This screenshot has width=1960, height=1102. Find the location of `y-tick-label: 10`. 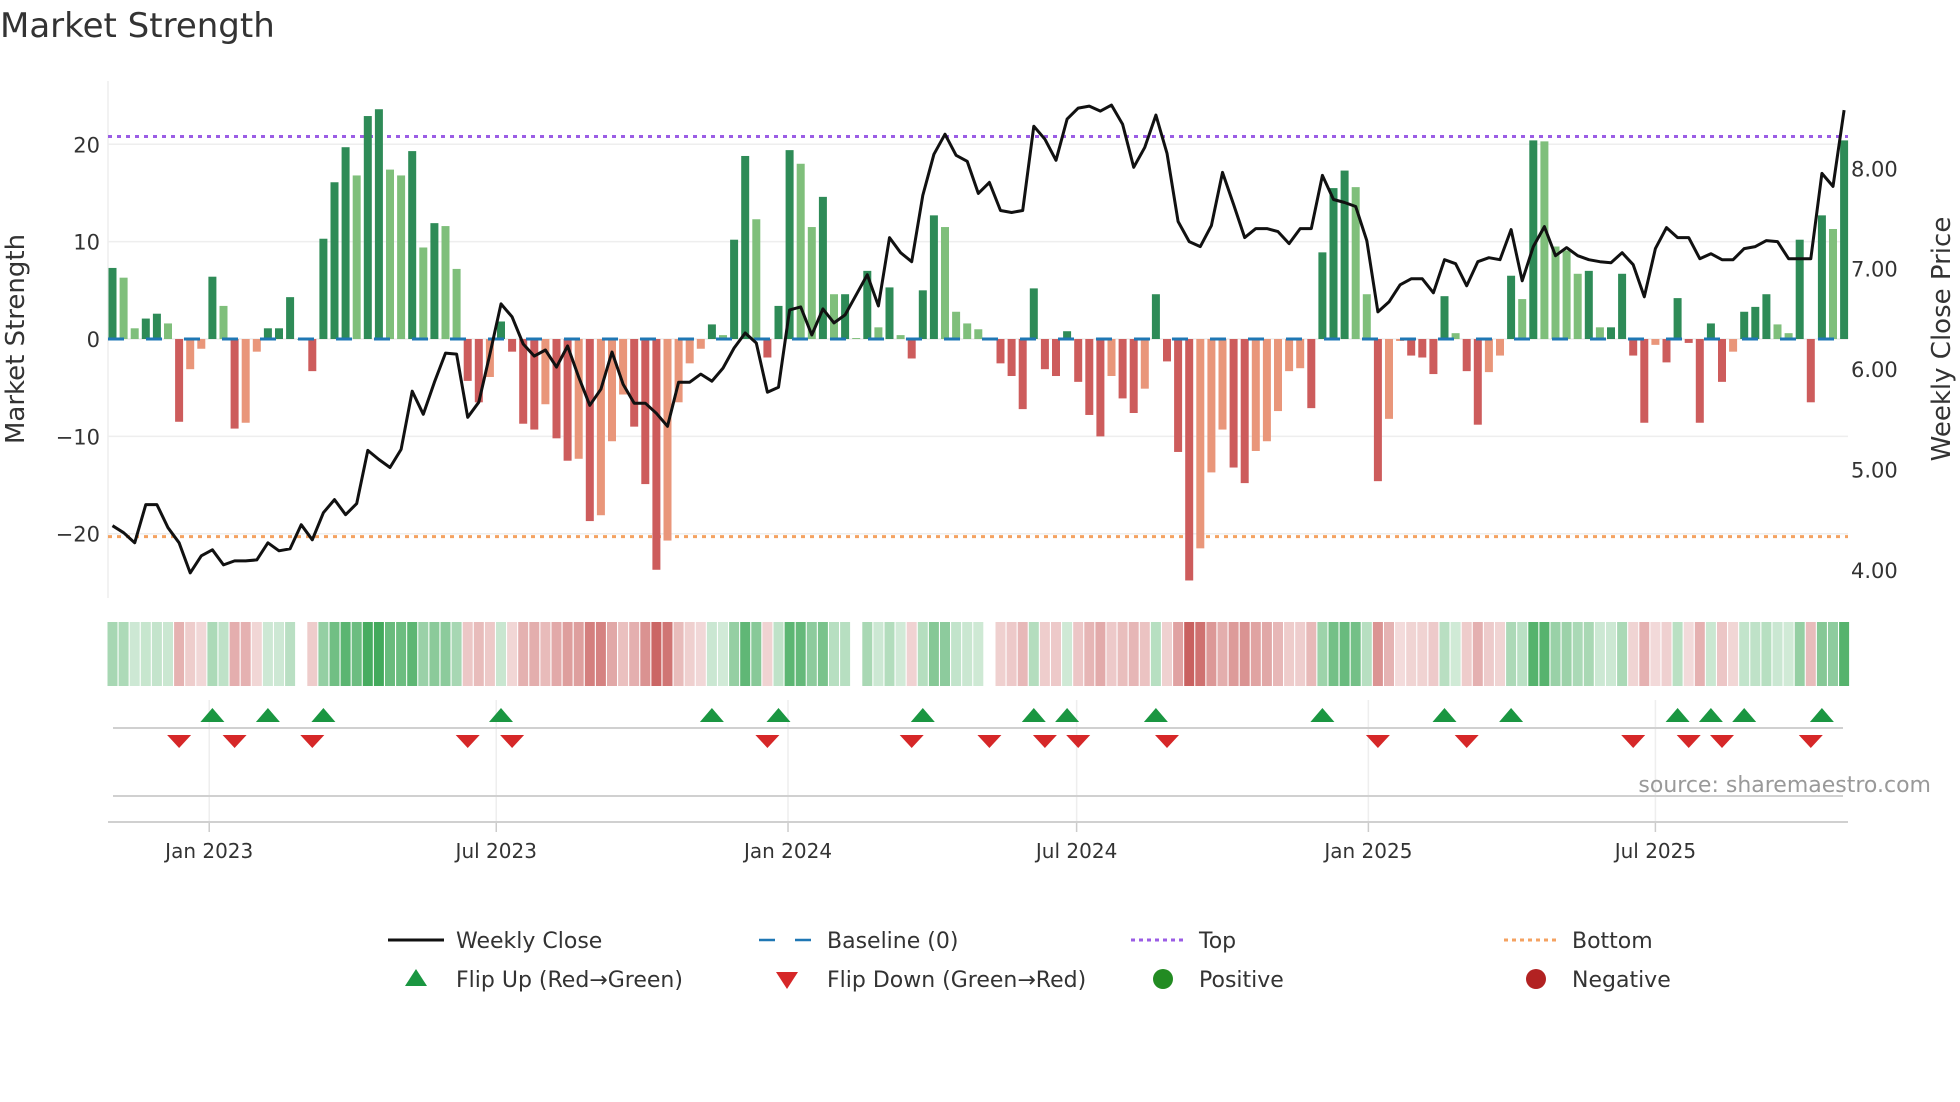

y-tick-label: 10 is located at coordinates (86, 243).